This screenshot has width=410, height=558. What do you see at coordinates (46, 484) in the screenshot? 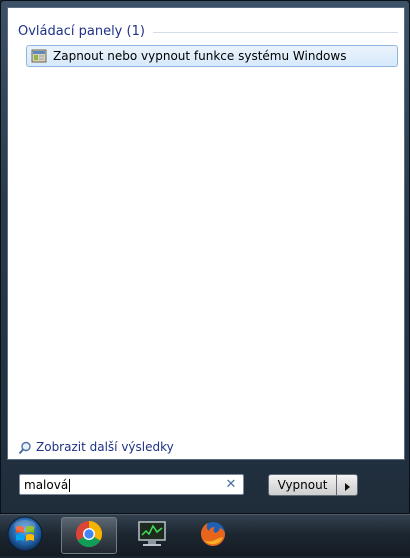
I see `search-input-value: malová` at bounding box center [46, 484].